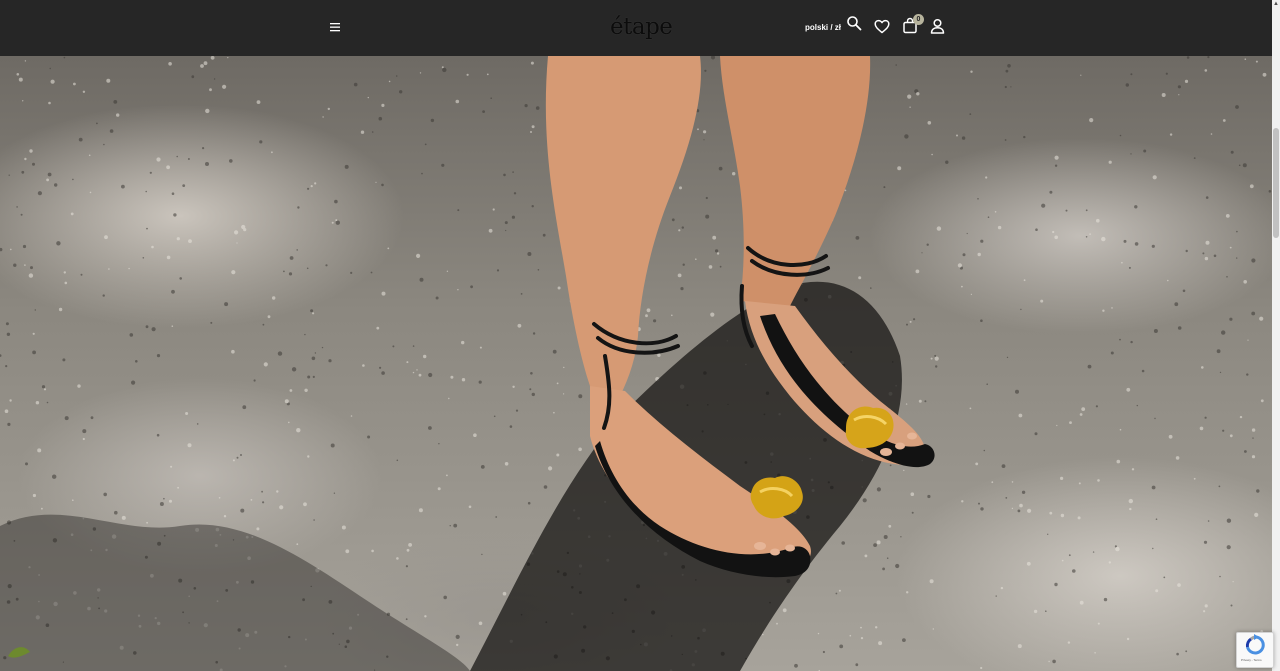 The width and height of the screenshot is (1280, 671). What do you see at coordinates (1251, 660) in the screenshot?
I see `recaptcha-terms-text: Privacy - Terms` at bounding box center [1251, 660].